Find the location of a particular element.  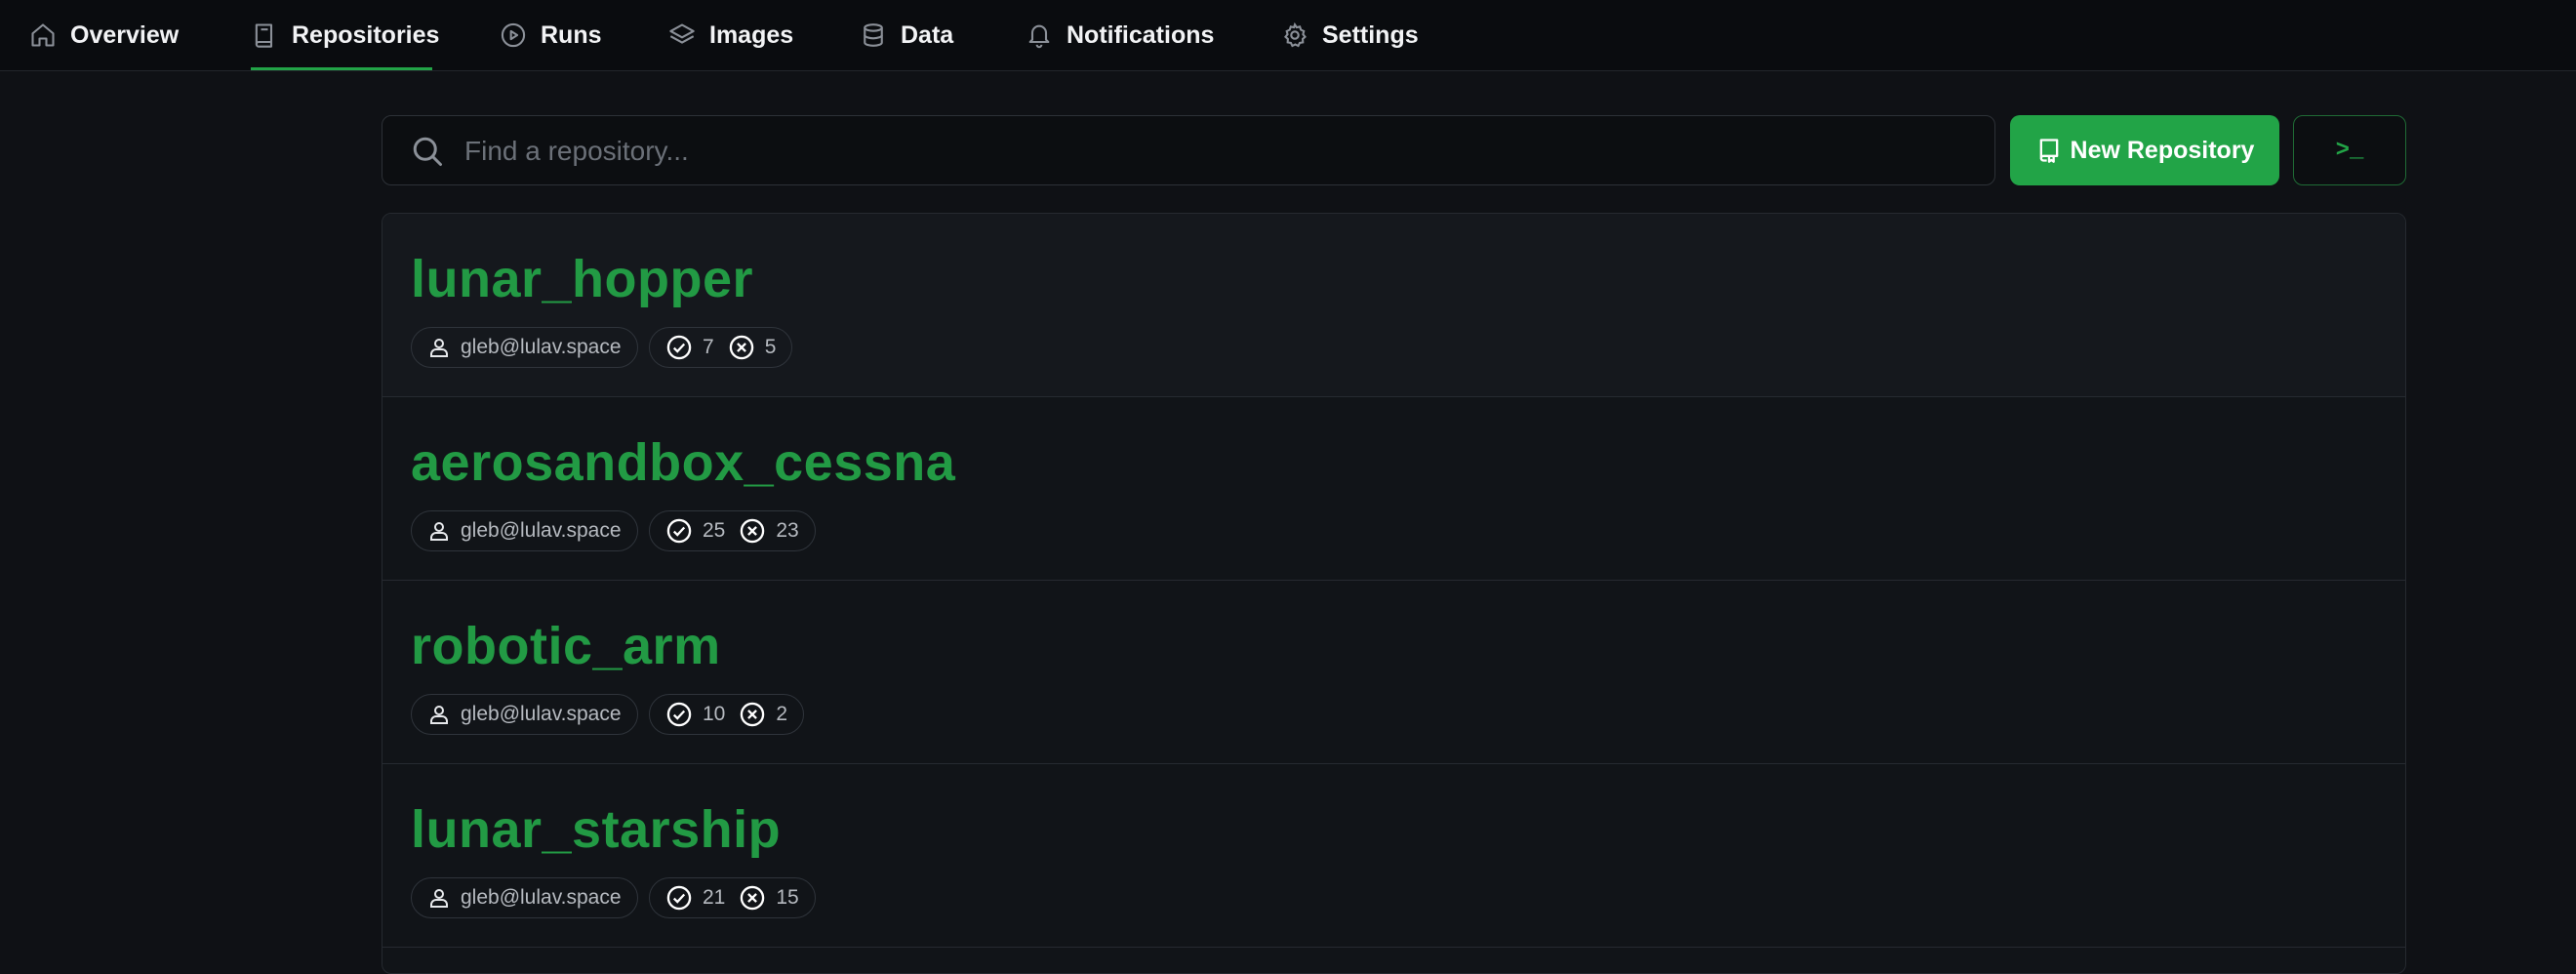

tab-label: Settings is located at coordinates (1370, 34).